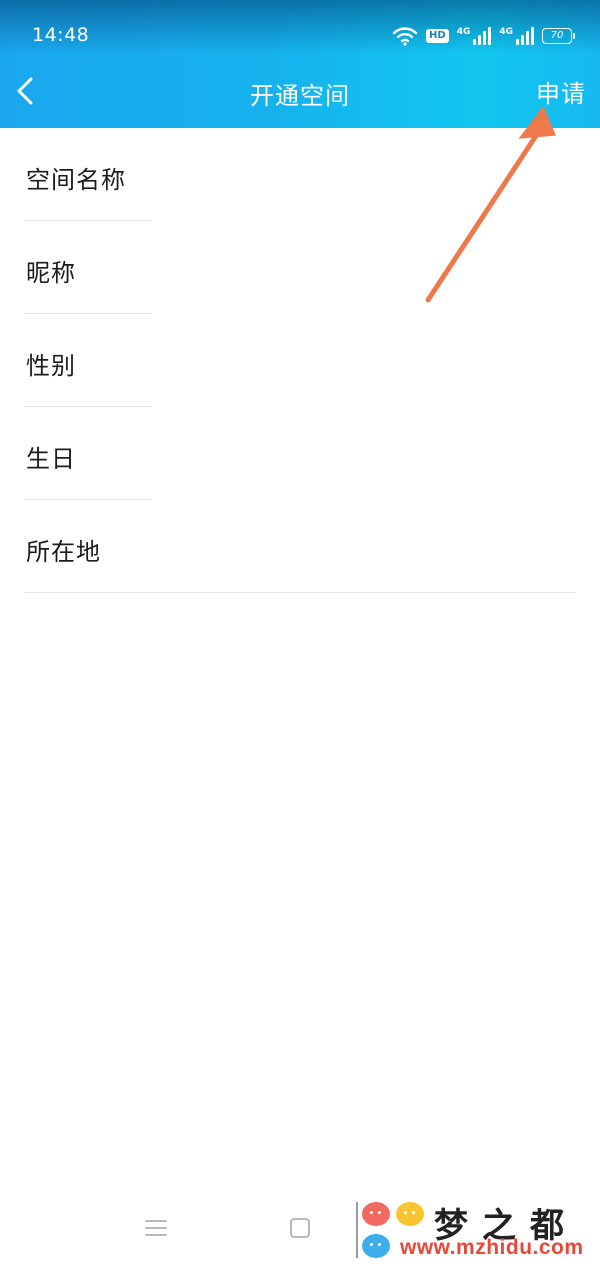 This screenshot has width=600, height=1266. What do you see at coordinates (63, 552) in the screenshot?
I see `field-label: 所在地` at bounding box center [63, 552].